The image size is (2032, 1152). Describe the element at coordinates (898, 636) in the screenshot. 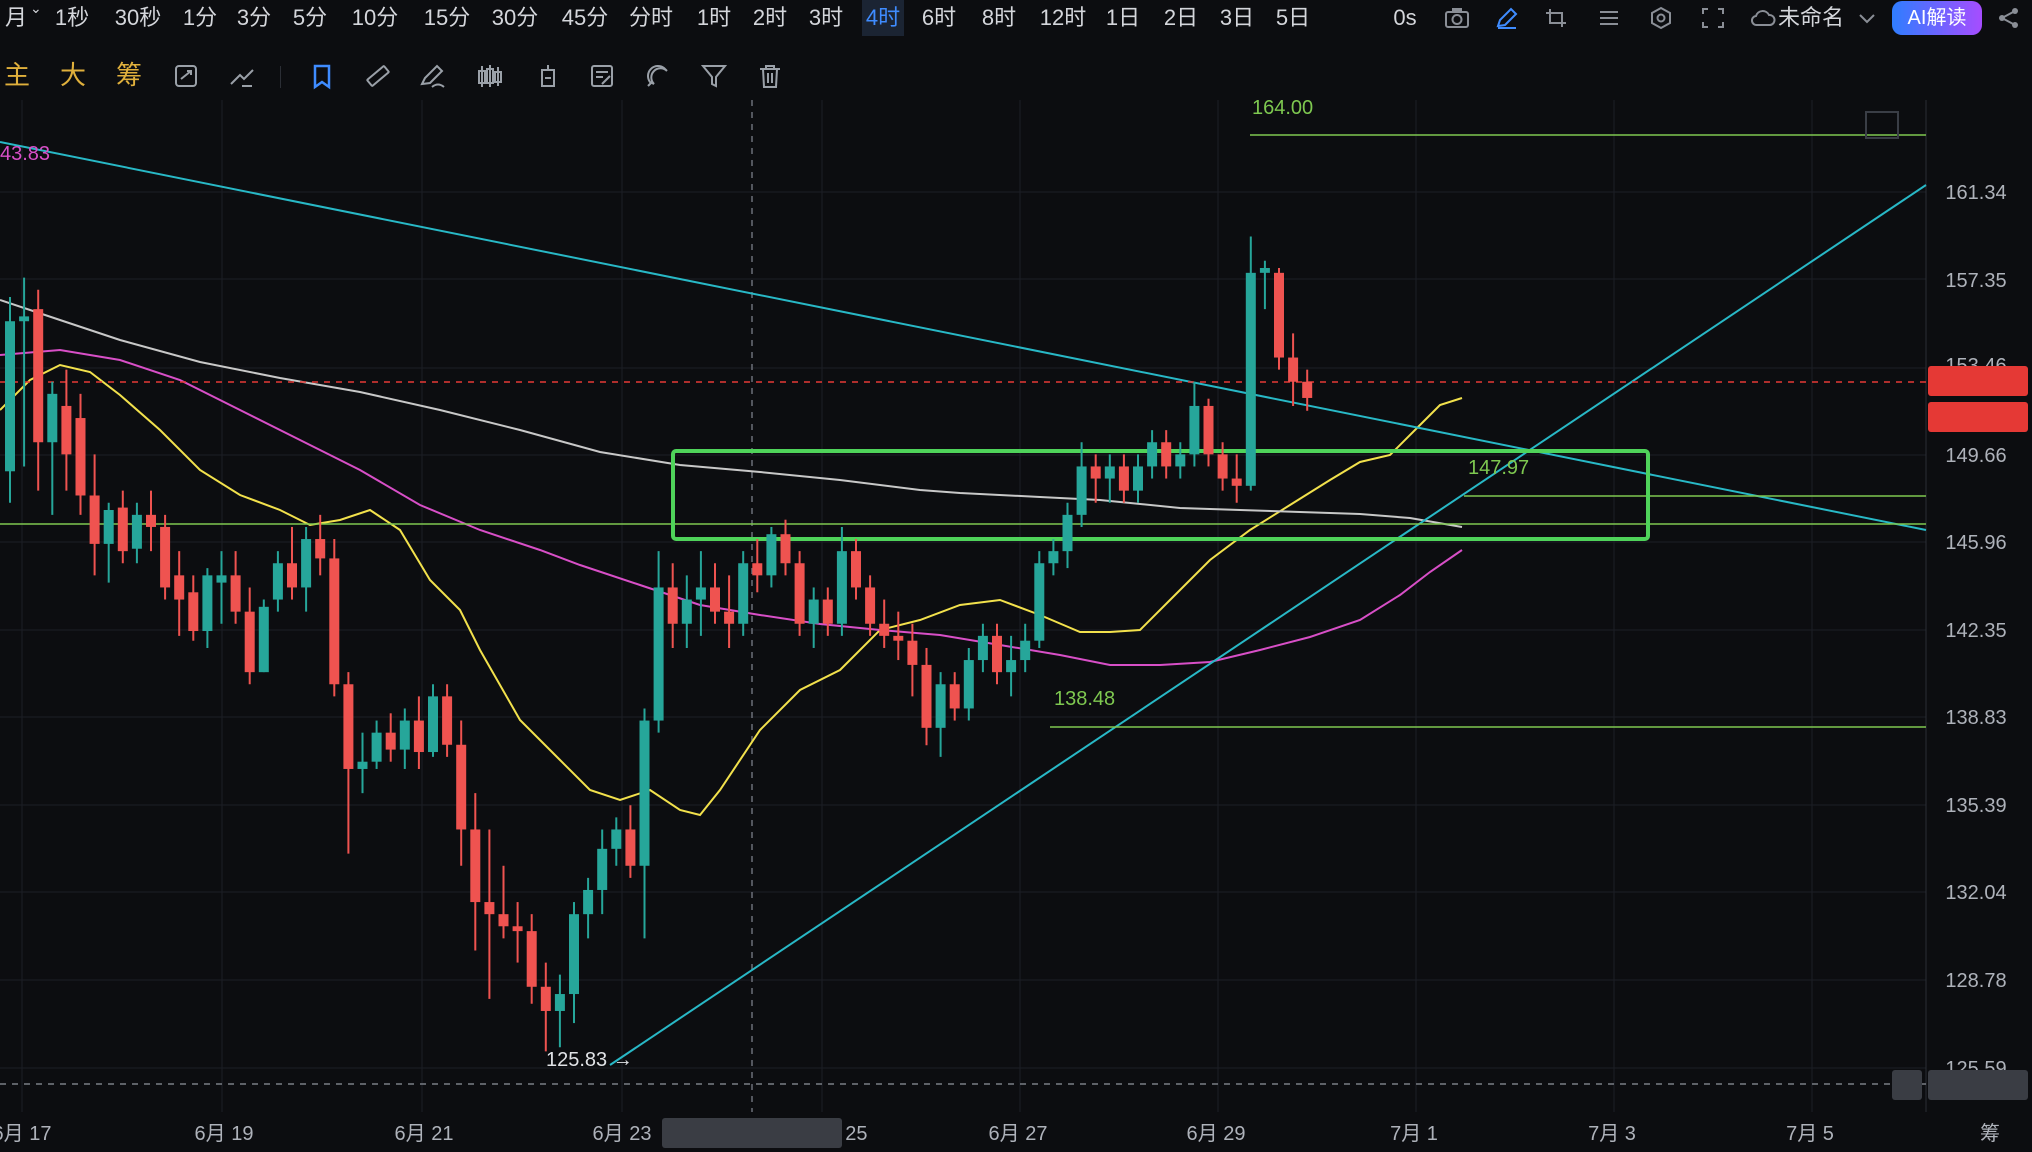

I see `candle-06-26 16` at that location.